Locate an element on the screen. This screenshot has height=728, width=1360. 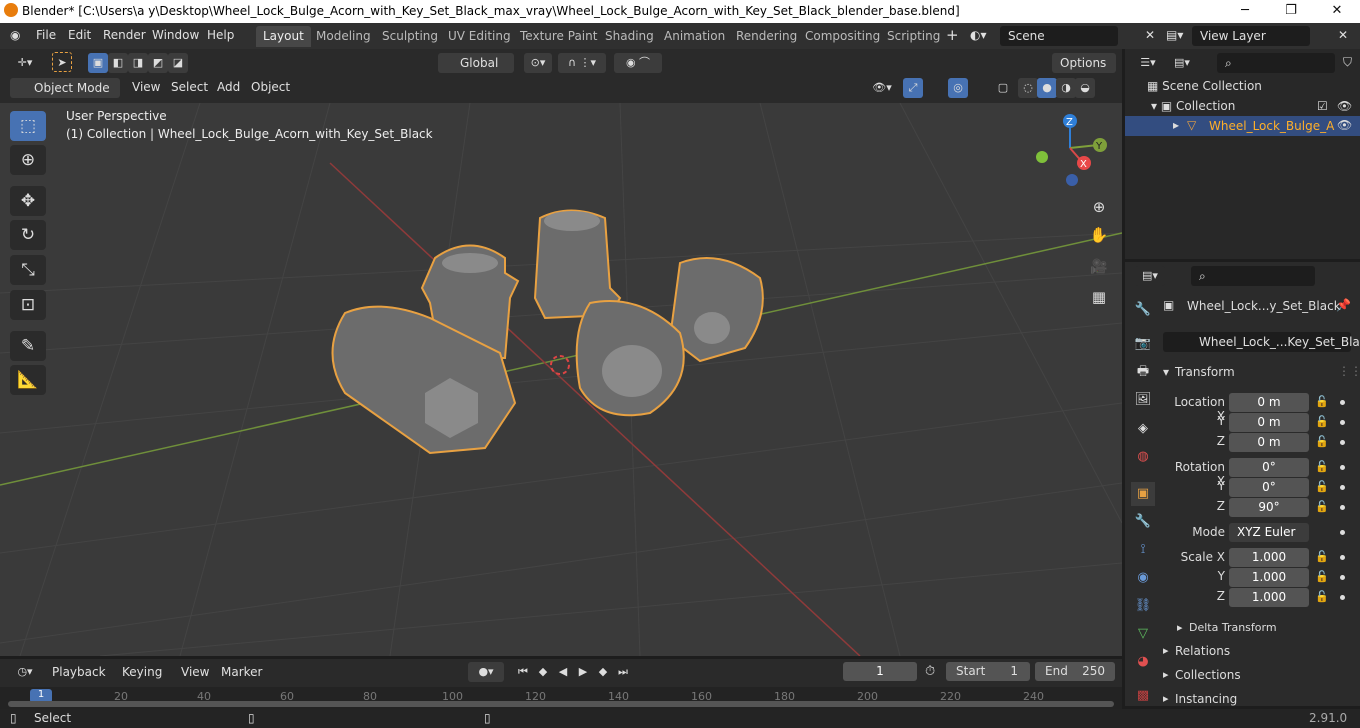
visibility-icon: 👁▾ is located at coordinates (882, 88).